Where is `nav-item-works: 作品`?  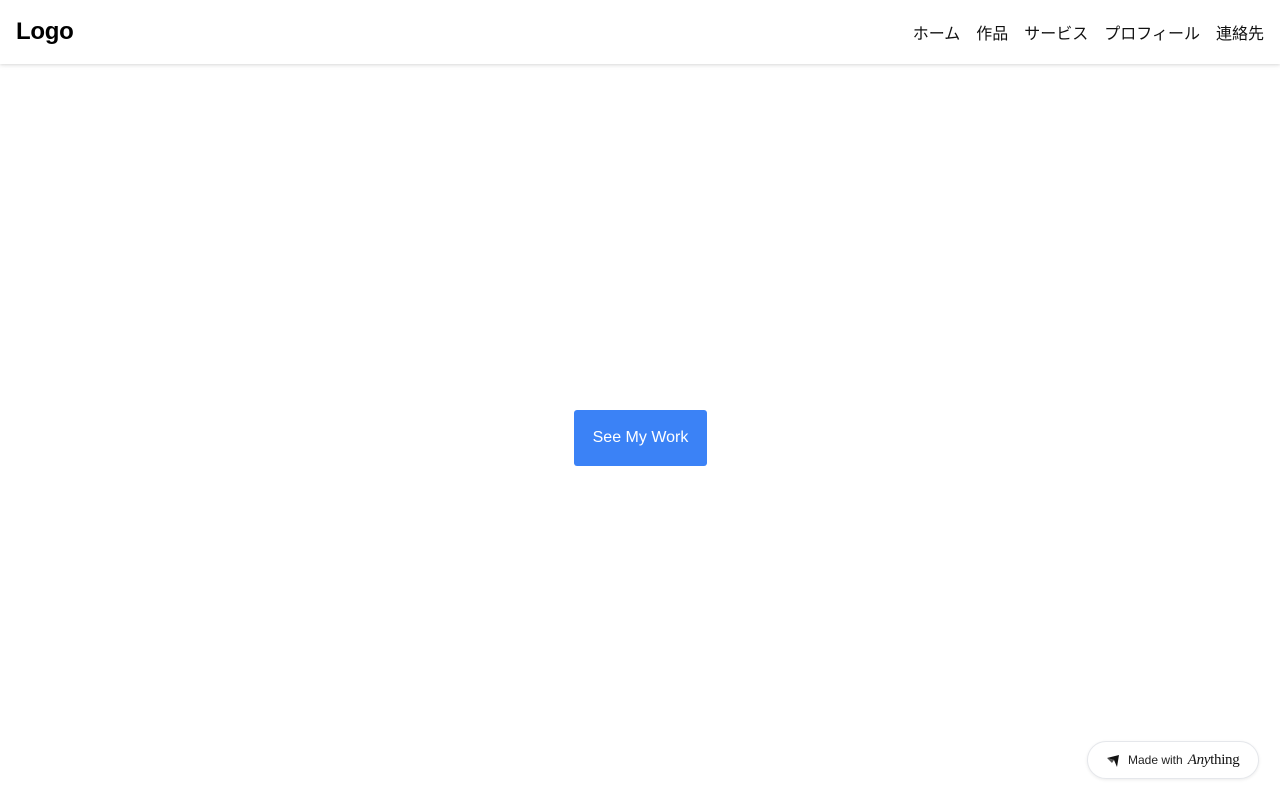 nav-item-works: 作品 is located at coordinates (992, 32).